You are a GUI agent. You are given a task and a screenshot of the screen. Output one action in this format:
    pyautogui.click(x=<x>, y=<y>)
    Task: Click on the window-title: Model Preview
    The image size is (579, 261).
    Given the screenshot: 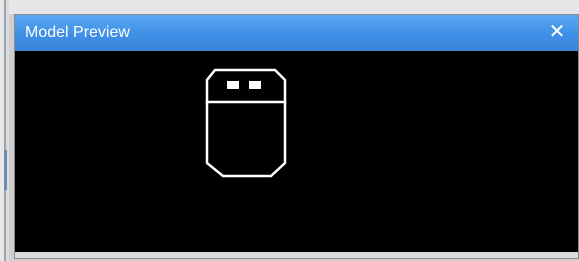 What is the action you would take?
    pyautogui.click(x=77, y=32)
    